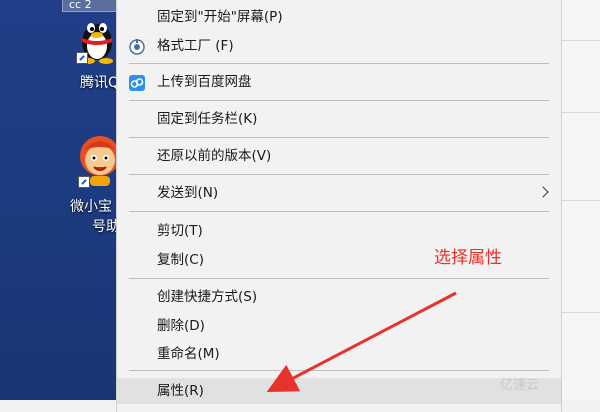  Describe the element at coordinates (361, 341) in the screenshot. I see `annotation-arrow` at that location.